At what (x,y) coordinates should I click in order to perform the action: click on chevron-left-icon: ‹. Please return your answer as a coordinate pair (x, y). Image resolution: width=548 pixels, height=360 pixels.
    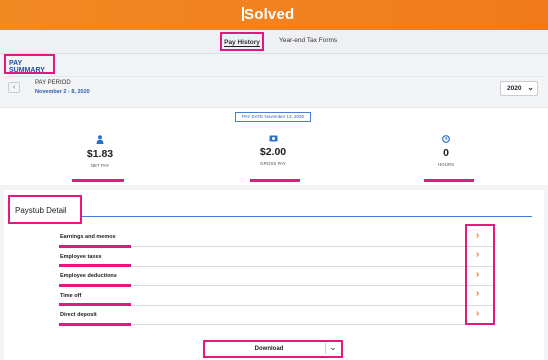
    Looking at the image, I should click on (14, 87).